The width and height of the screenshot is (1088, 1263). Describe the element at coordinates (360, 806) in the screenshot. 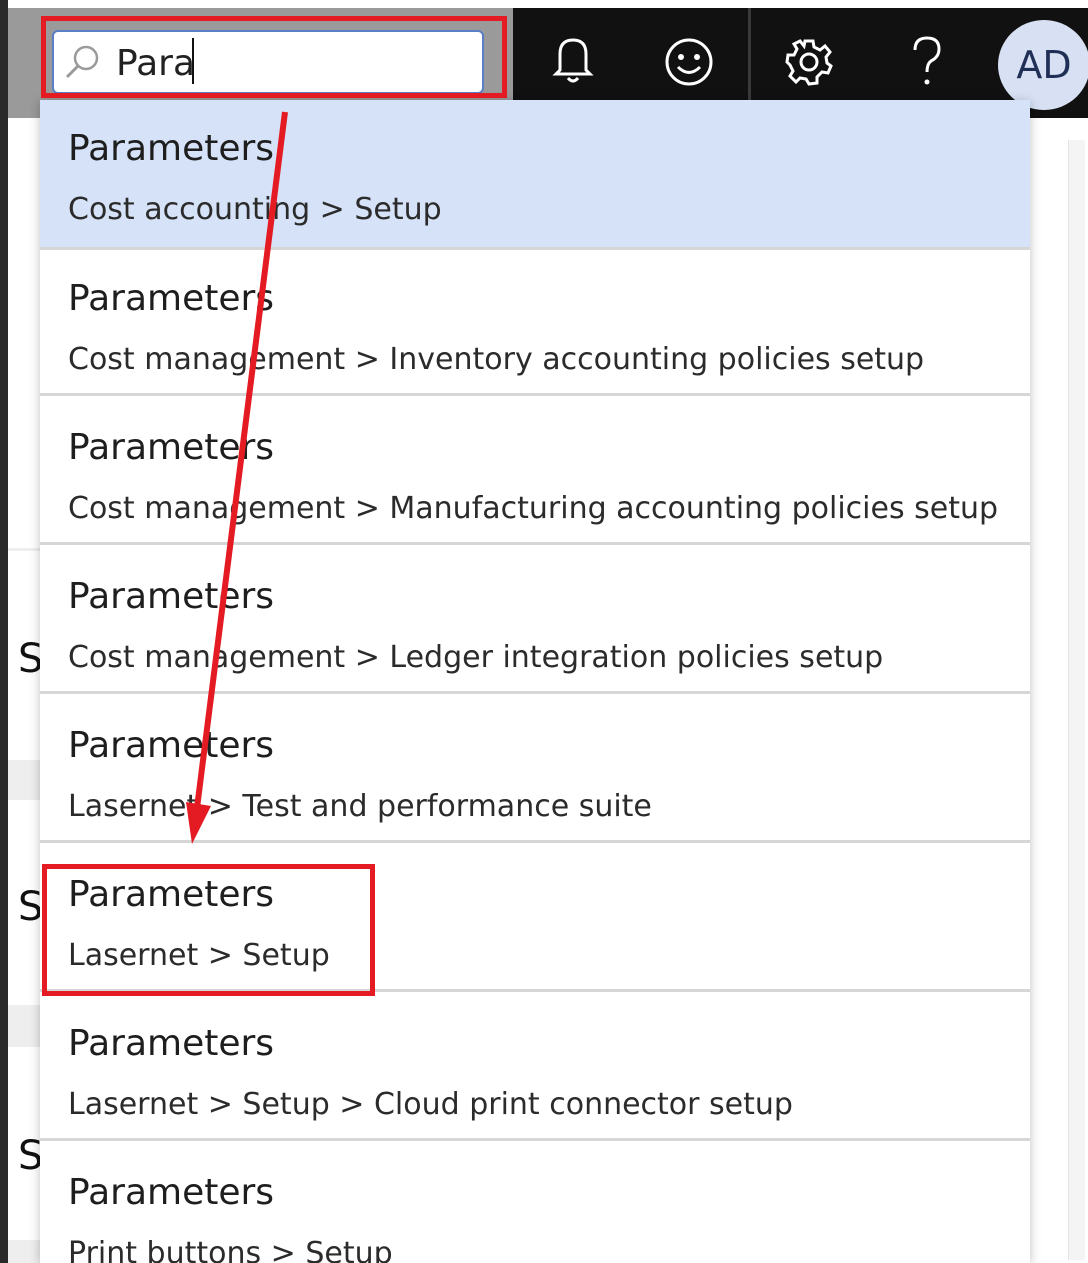

I see `suggestion-path: Lasernet > Test and performance suite` at that location.